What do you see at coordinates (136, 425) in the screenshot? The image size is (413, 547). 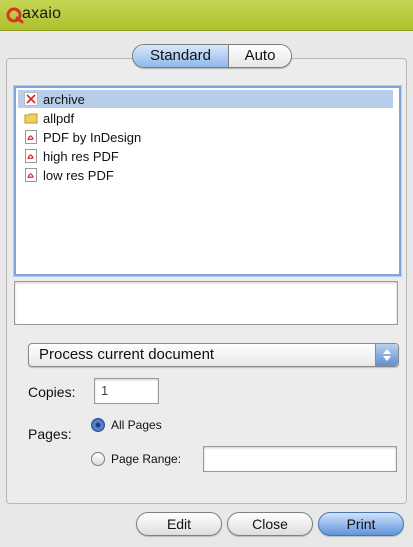 I see `all-pages-label: All Pages` at bounding box center [136, 425].